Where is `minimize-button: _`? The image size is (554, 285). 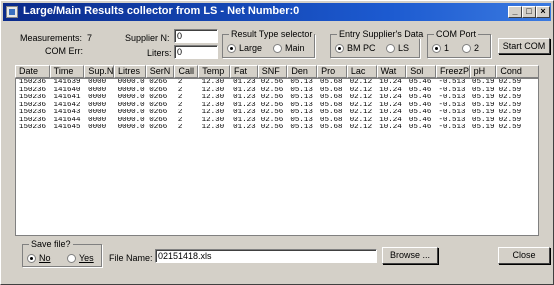
minimize-button: _ is located at coordinates (515, 12).